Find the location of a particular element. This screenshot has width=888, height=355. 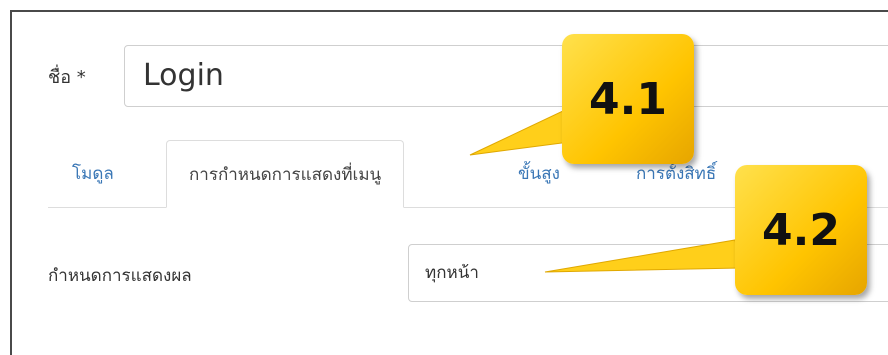

callout-4-1-text: 4.1 is located at coordinates (628, 99).